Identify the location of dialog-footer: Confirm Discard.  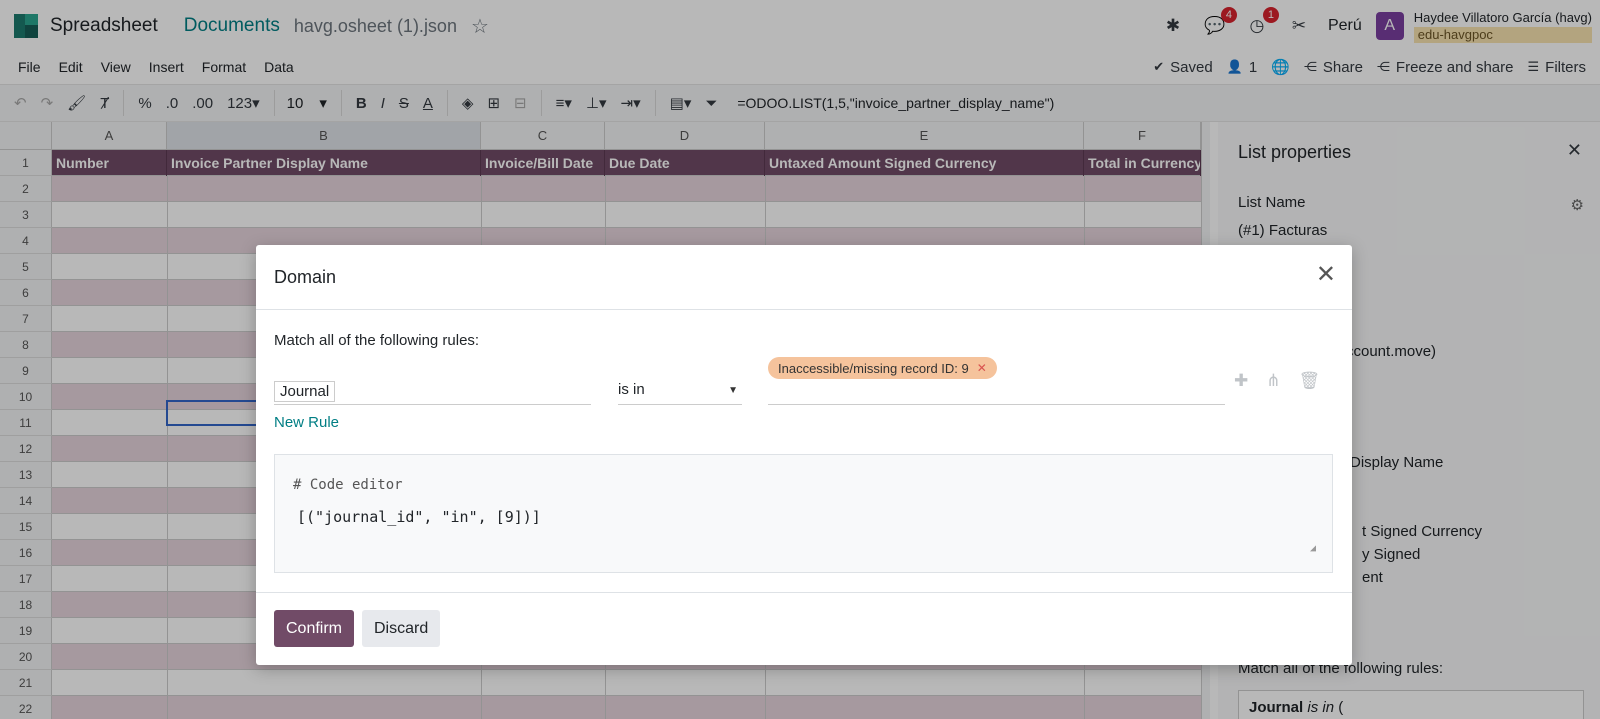
(804, 628).